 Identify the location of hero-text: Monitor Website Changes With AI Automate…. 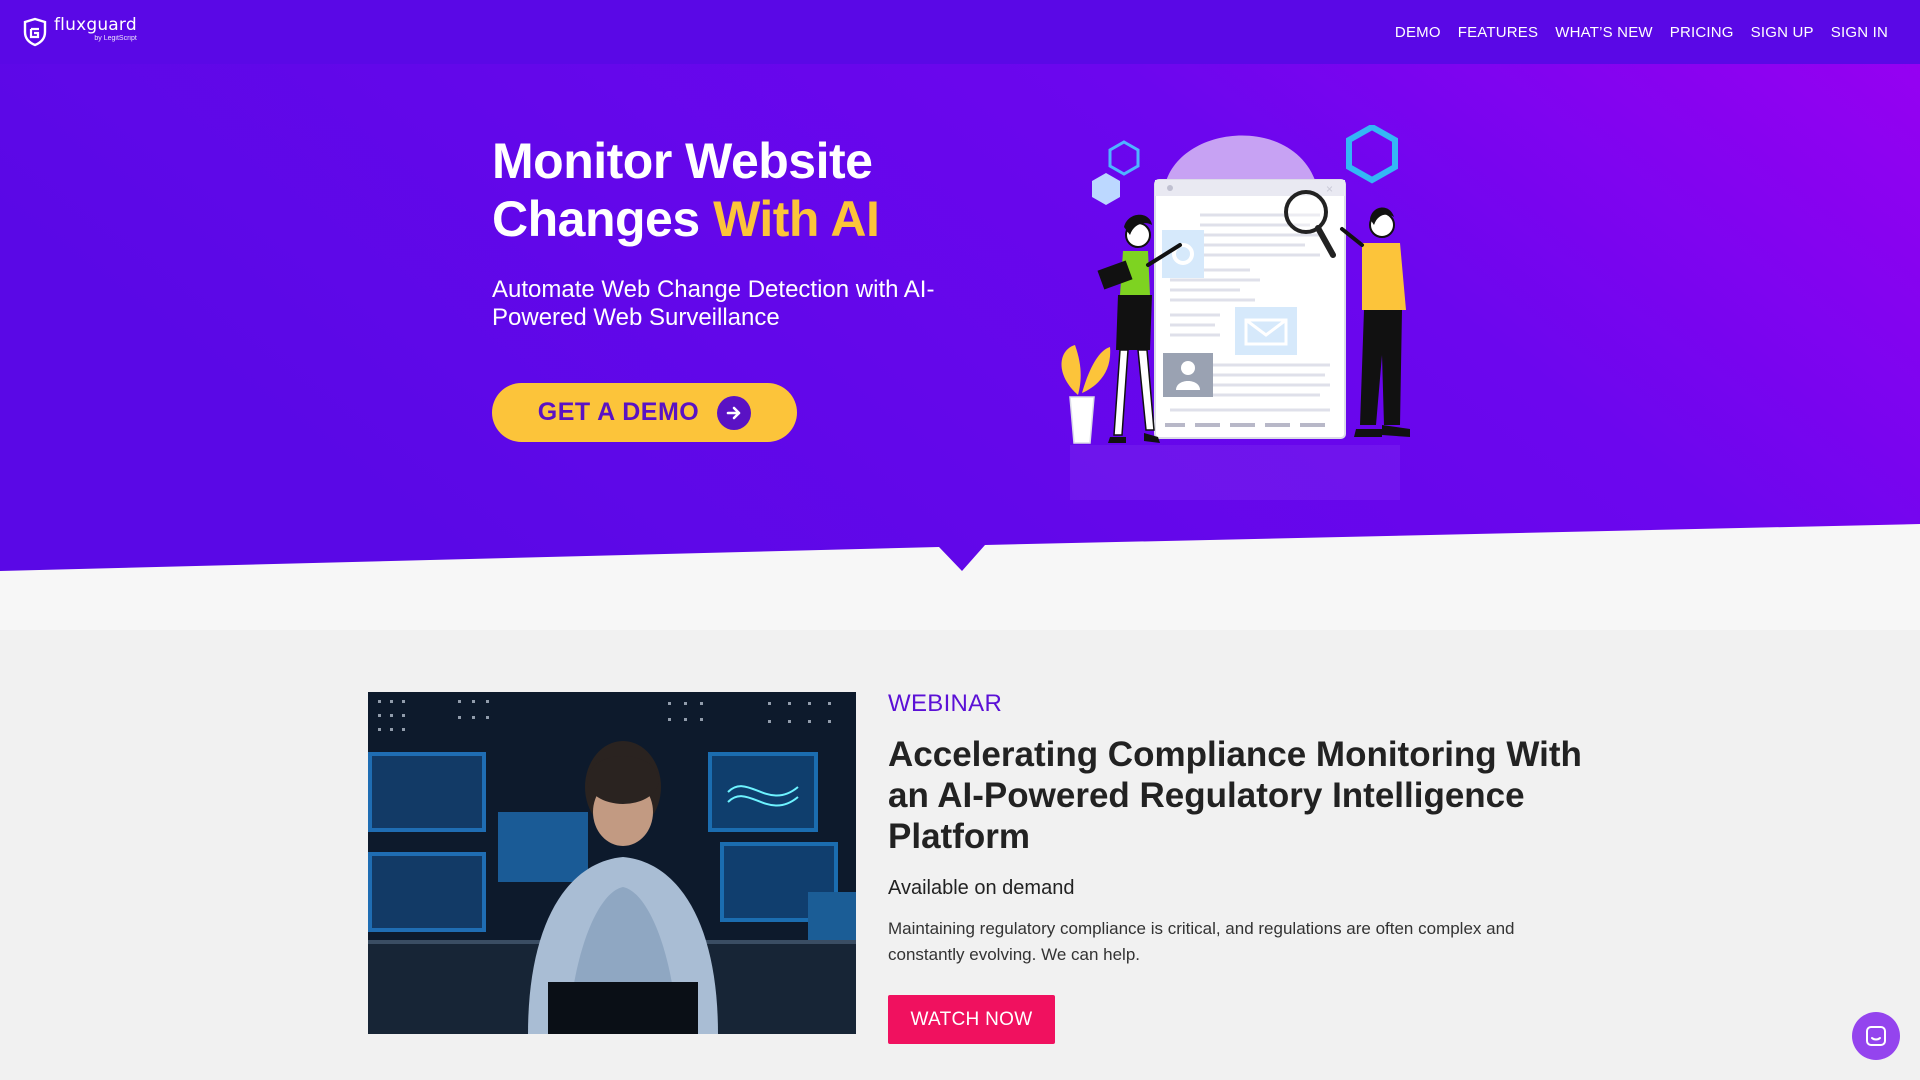
(742, 232).